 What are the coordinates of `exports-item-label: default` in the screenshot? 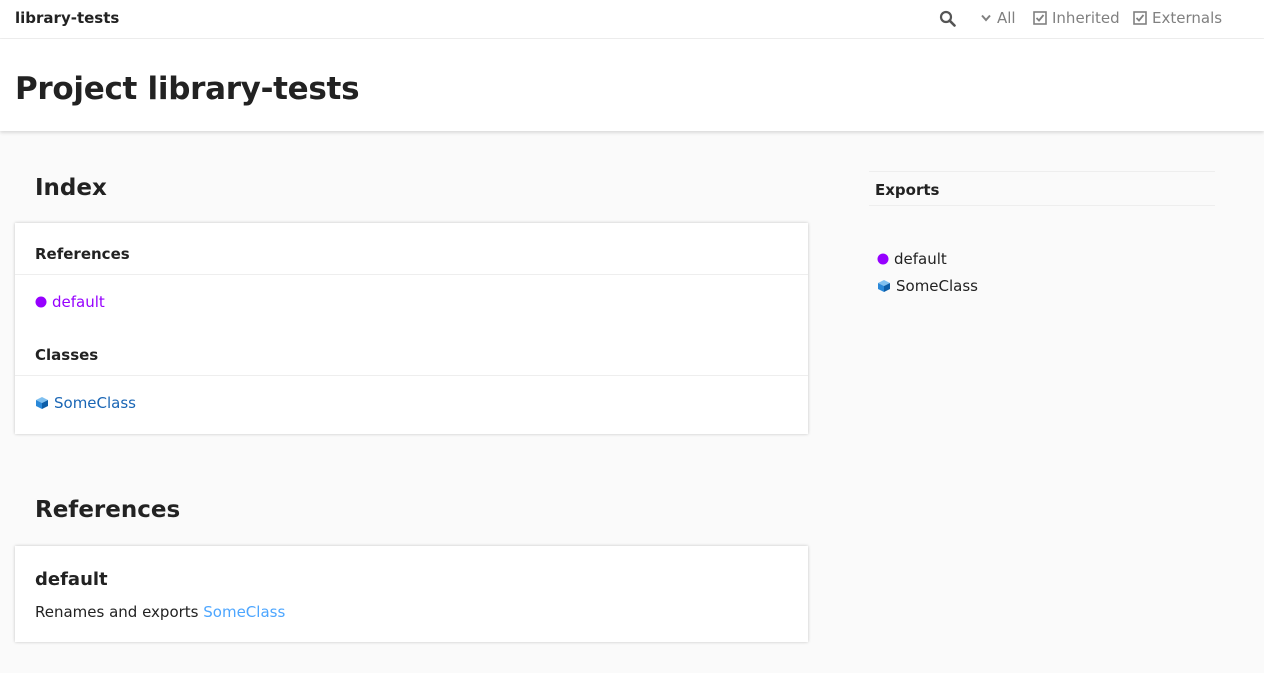 It's located at (920, 259).